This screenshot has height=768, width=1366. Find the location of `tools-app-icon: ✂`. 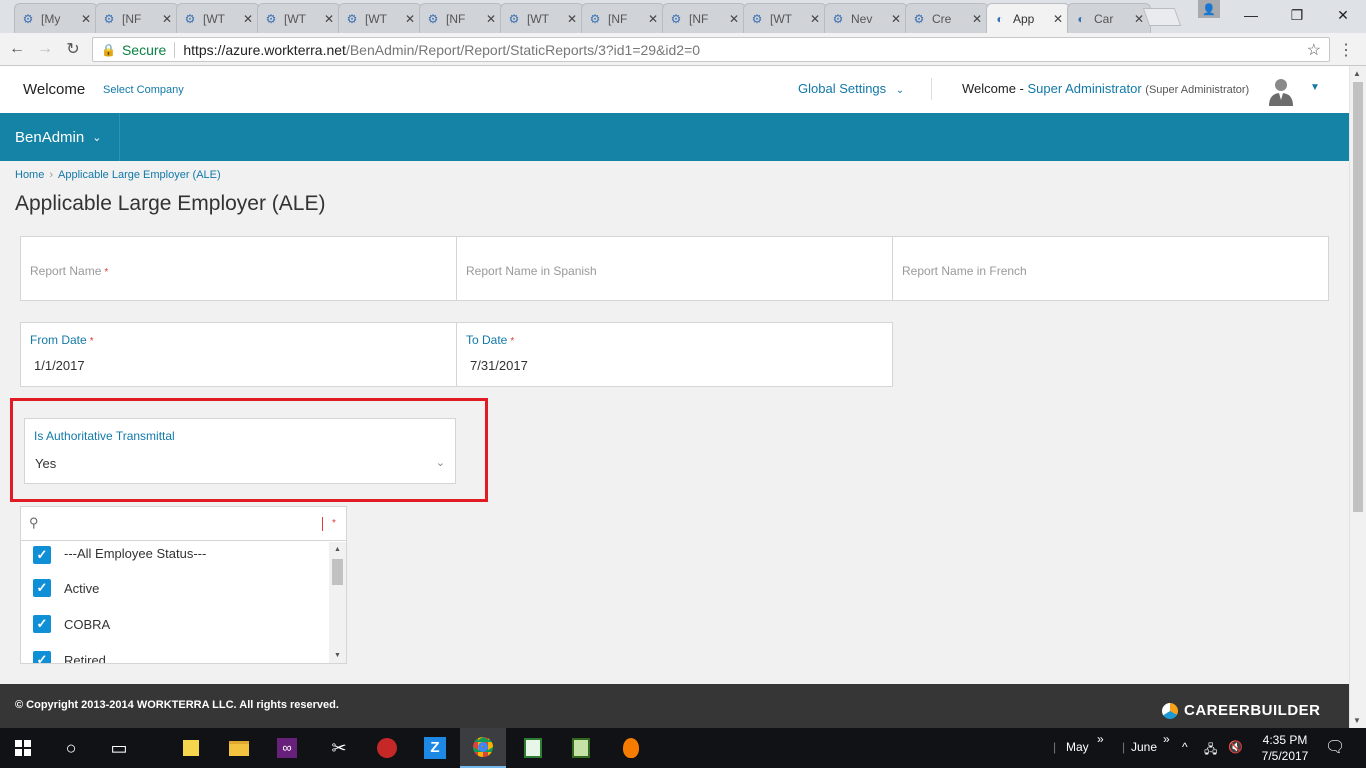

tools-app-icon: ✂ is located at coordinates (339, 748).